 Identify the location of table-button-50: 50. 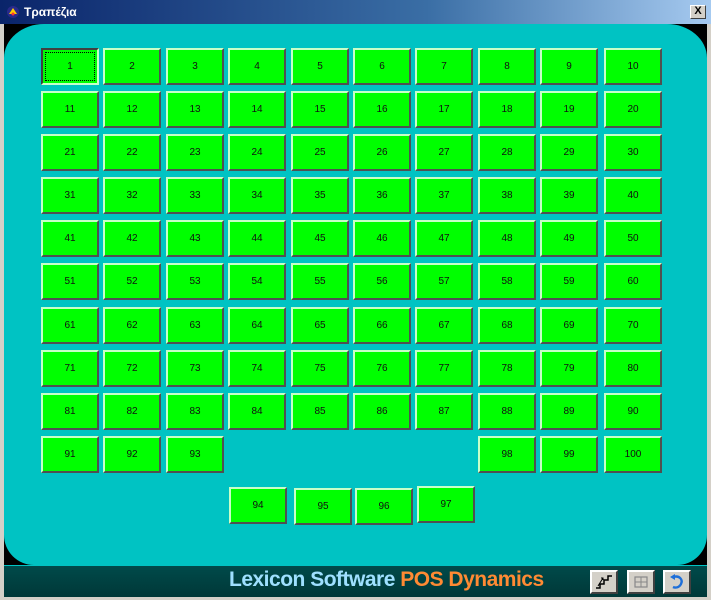
(633, 238).